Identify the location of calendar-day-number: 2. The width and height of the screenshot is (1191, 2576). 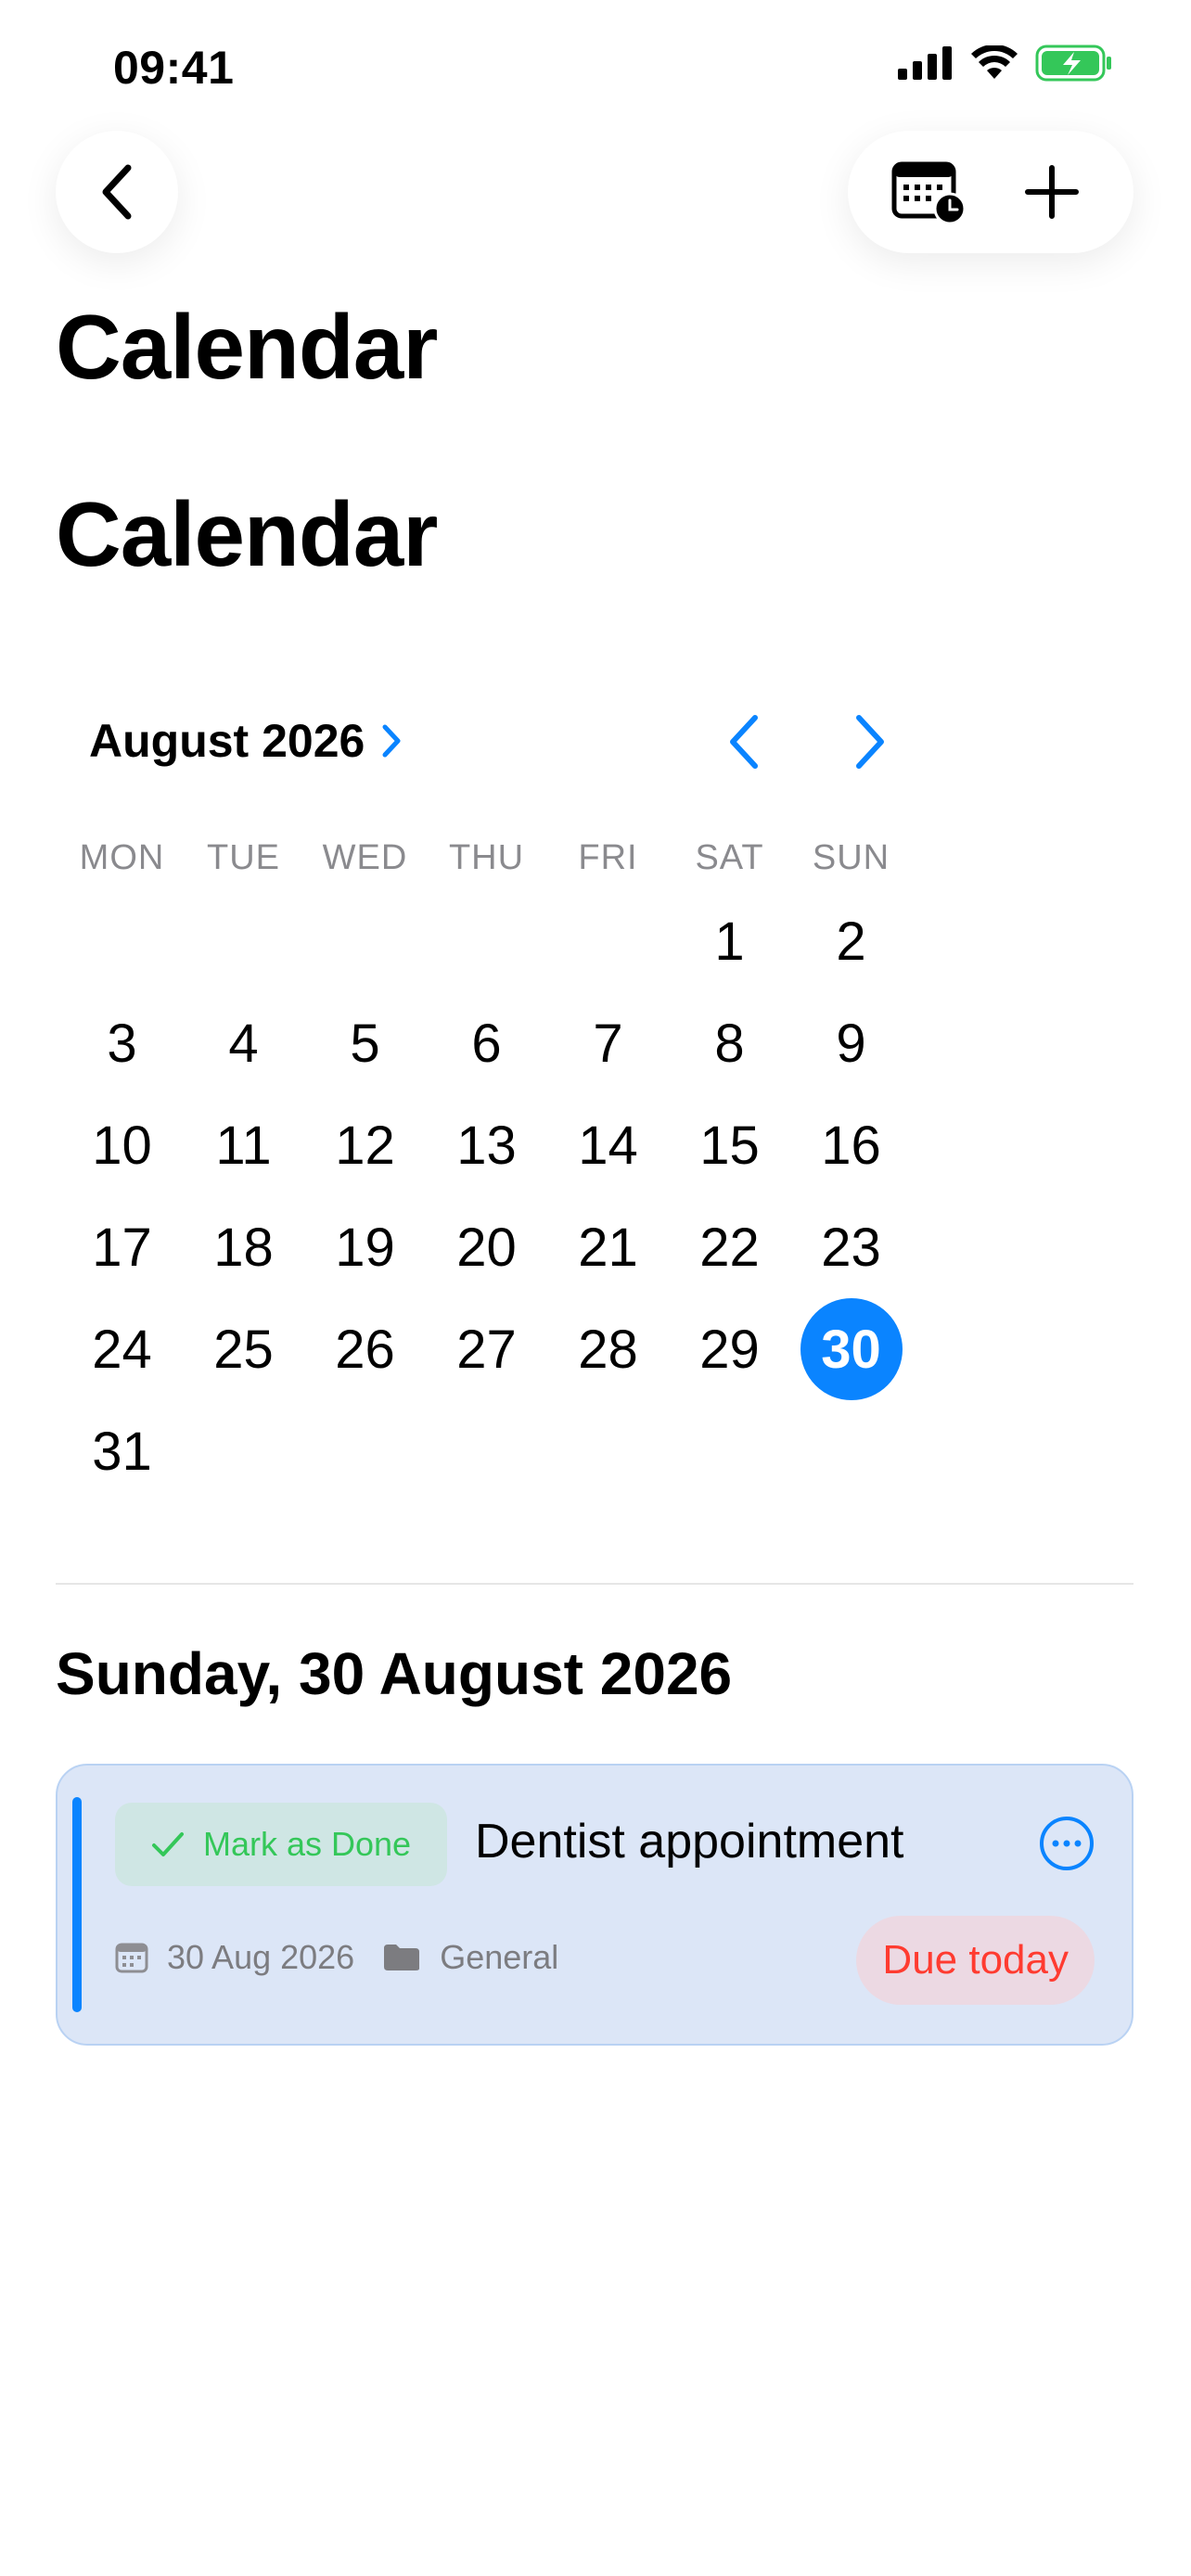
(851, 941).